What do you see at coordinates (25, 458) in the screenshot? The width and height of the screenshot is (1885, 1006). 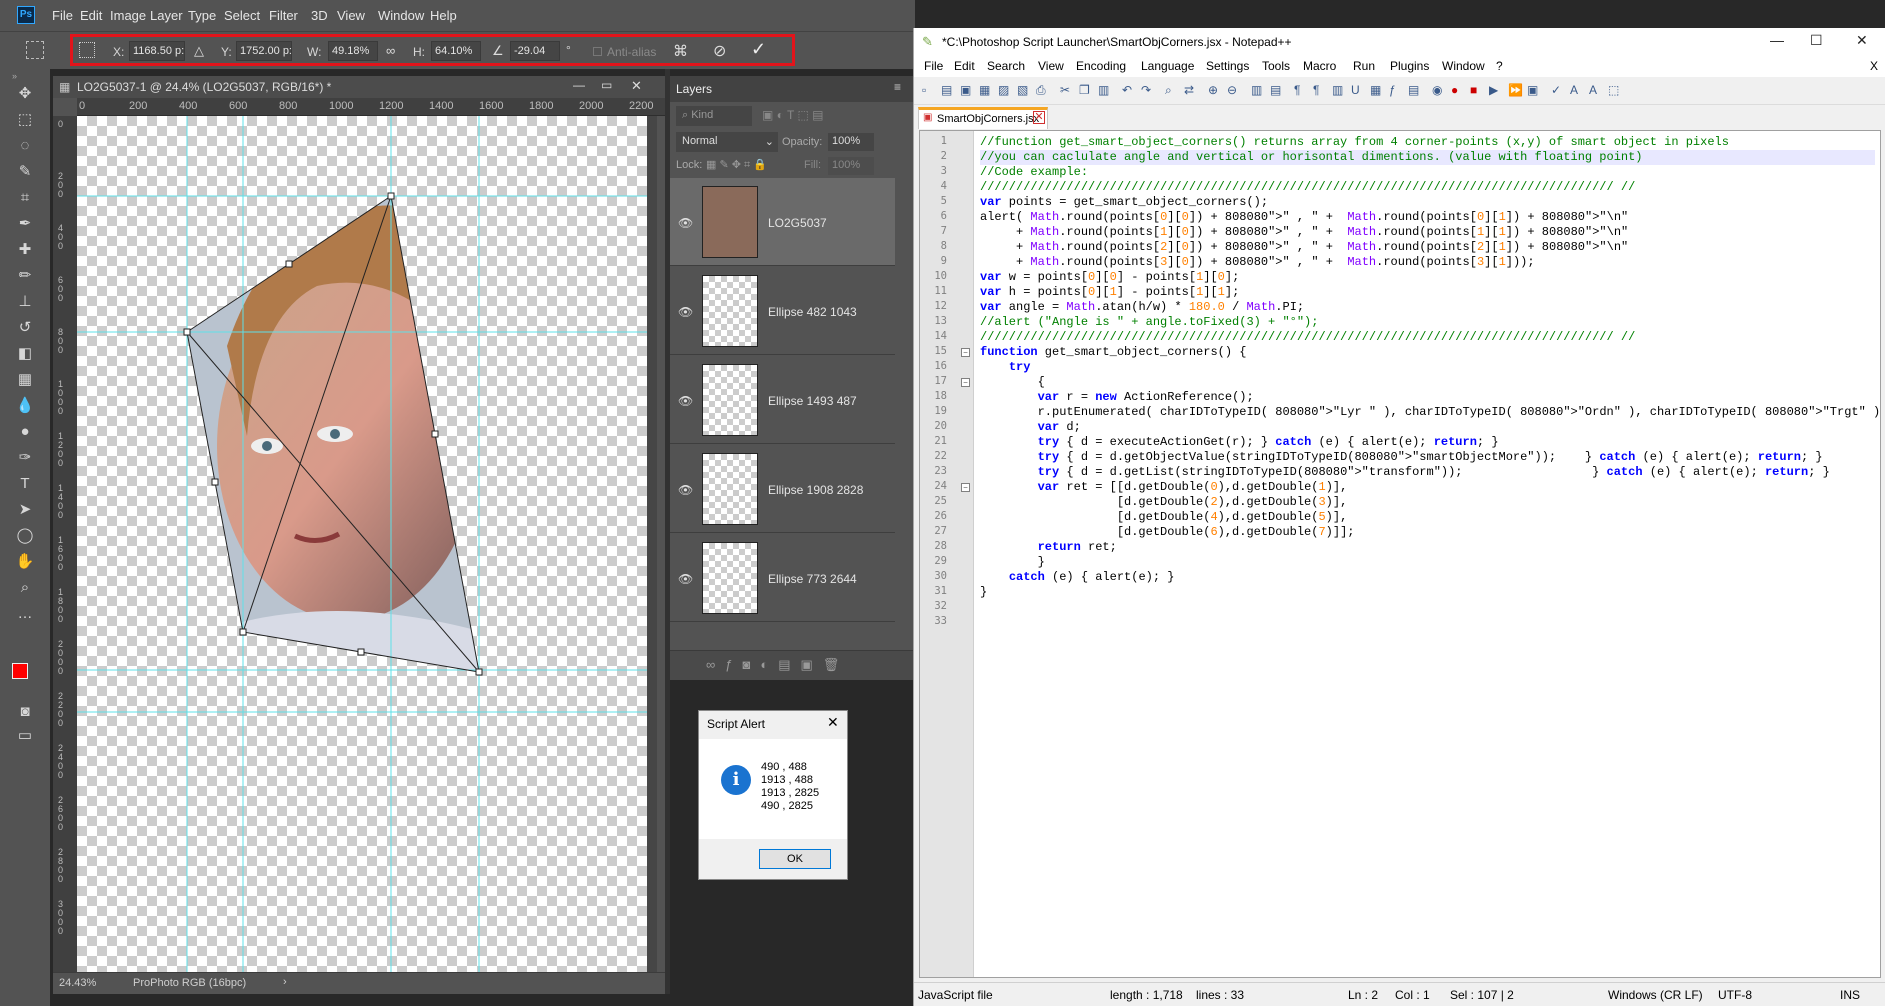 I see `pen-tool-icon: ✑` at bounding box center [25, 458].